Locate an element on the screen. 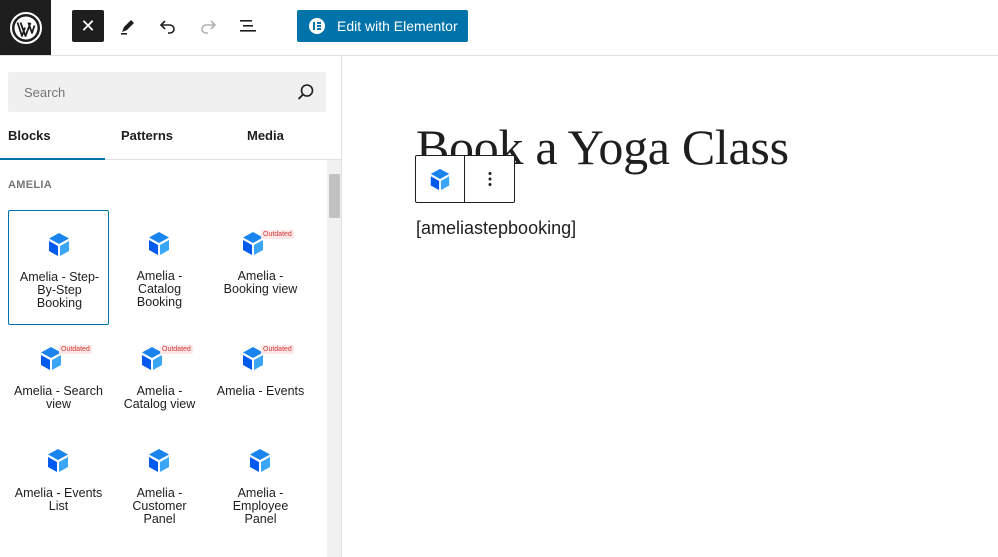 The image size is (998, 557). close-inserter-button: ✕ is located at coordinates (88, 26).